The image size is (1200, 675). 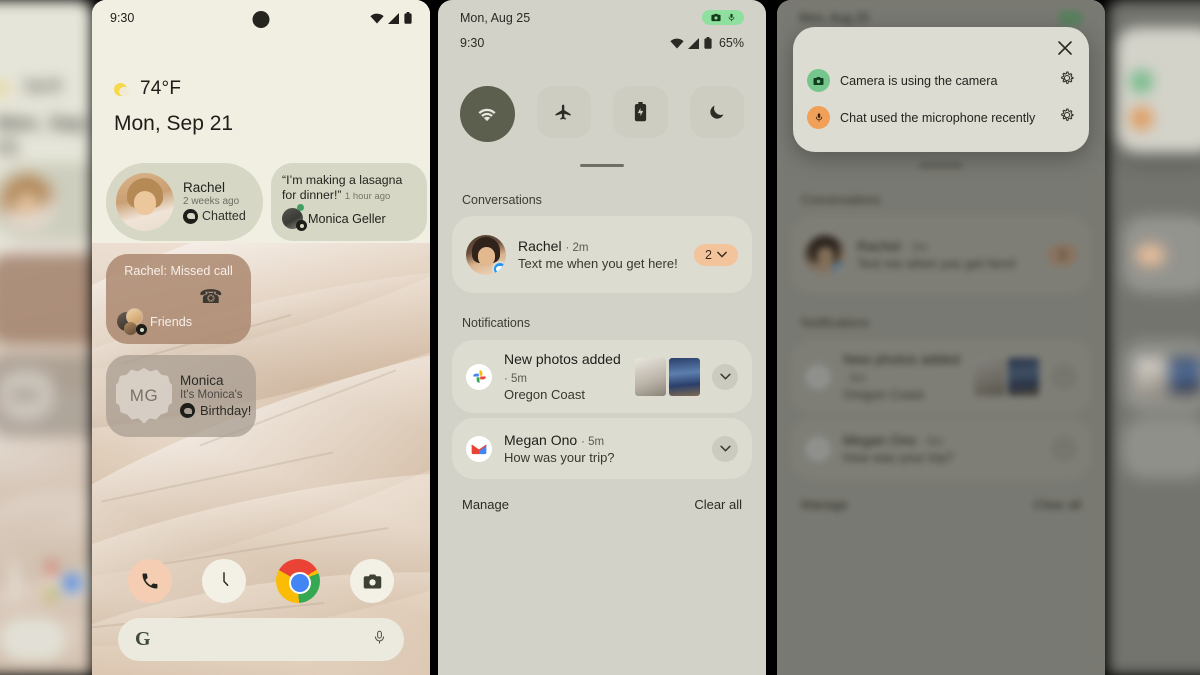 I want to click on shade-time: 9:30, so click(x=472, y=43).